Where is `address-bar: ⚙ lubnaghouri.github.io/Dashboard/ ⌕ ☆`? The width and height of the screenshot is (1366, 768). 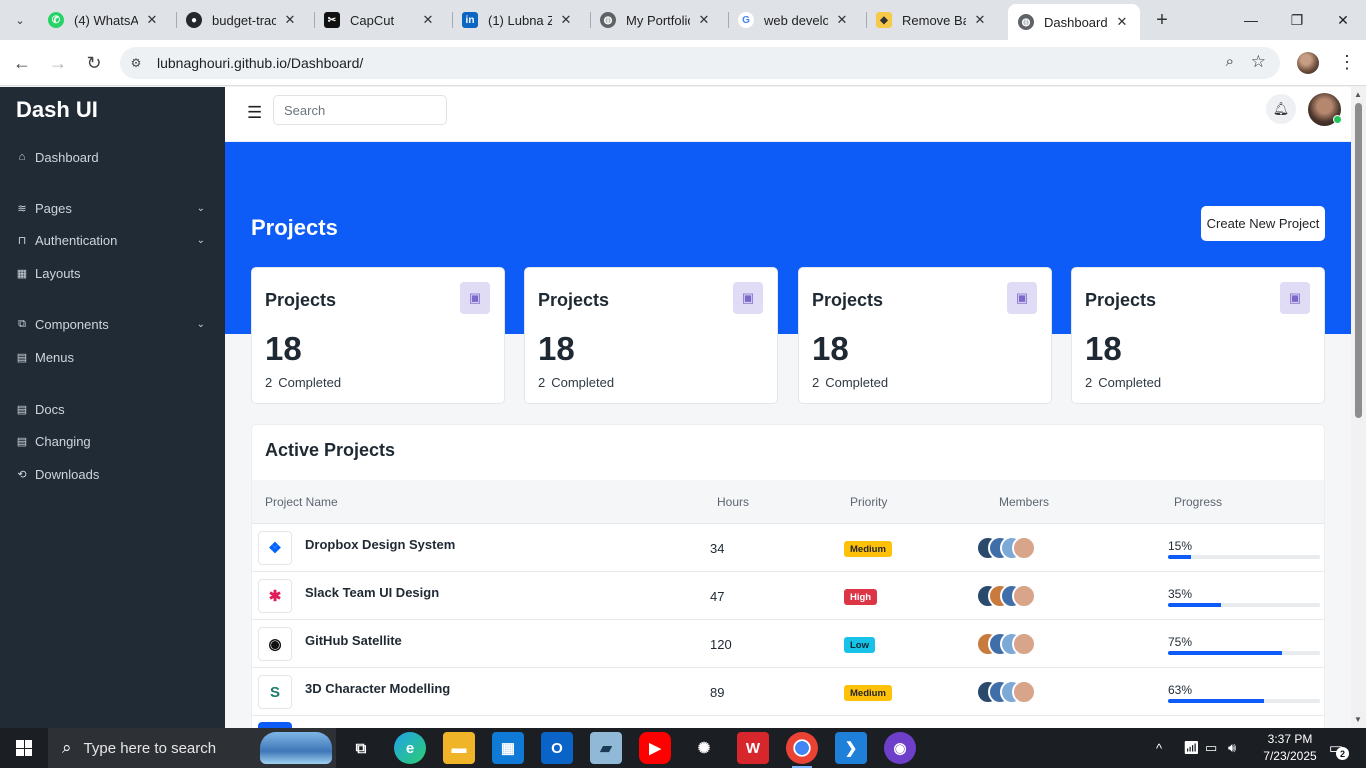 address-bar: ⚙ lubnaghouri.github.io/Dashboard/ ⌕ ☆ is located at coordinates (700, 63).